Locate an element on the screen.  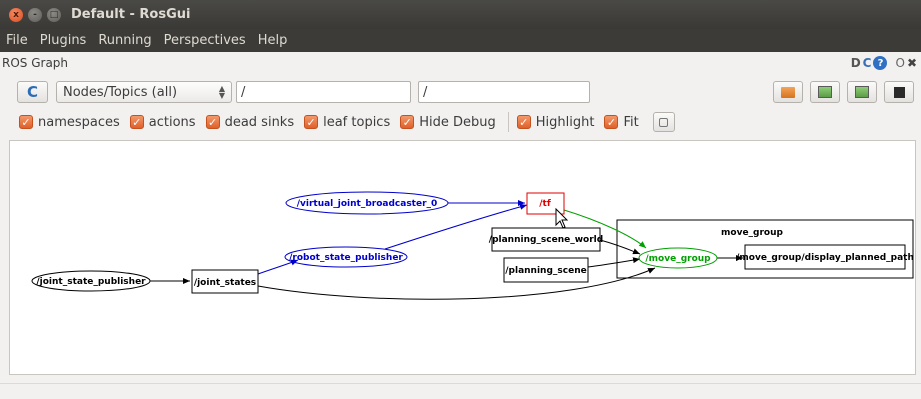
menu-file: File is located at coordinates (17, 40).